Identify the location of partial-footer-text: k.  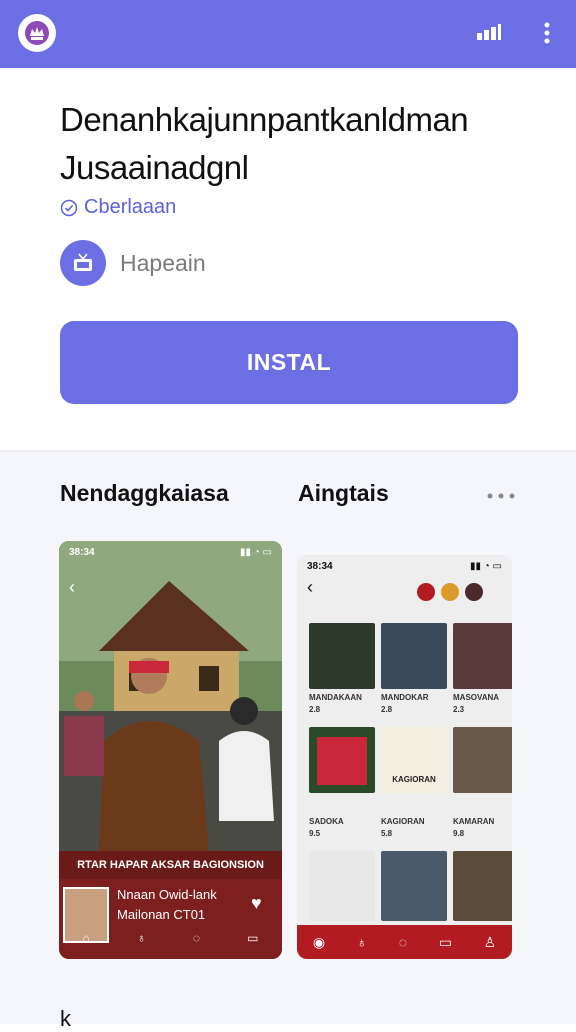
(65, 1018).